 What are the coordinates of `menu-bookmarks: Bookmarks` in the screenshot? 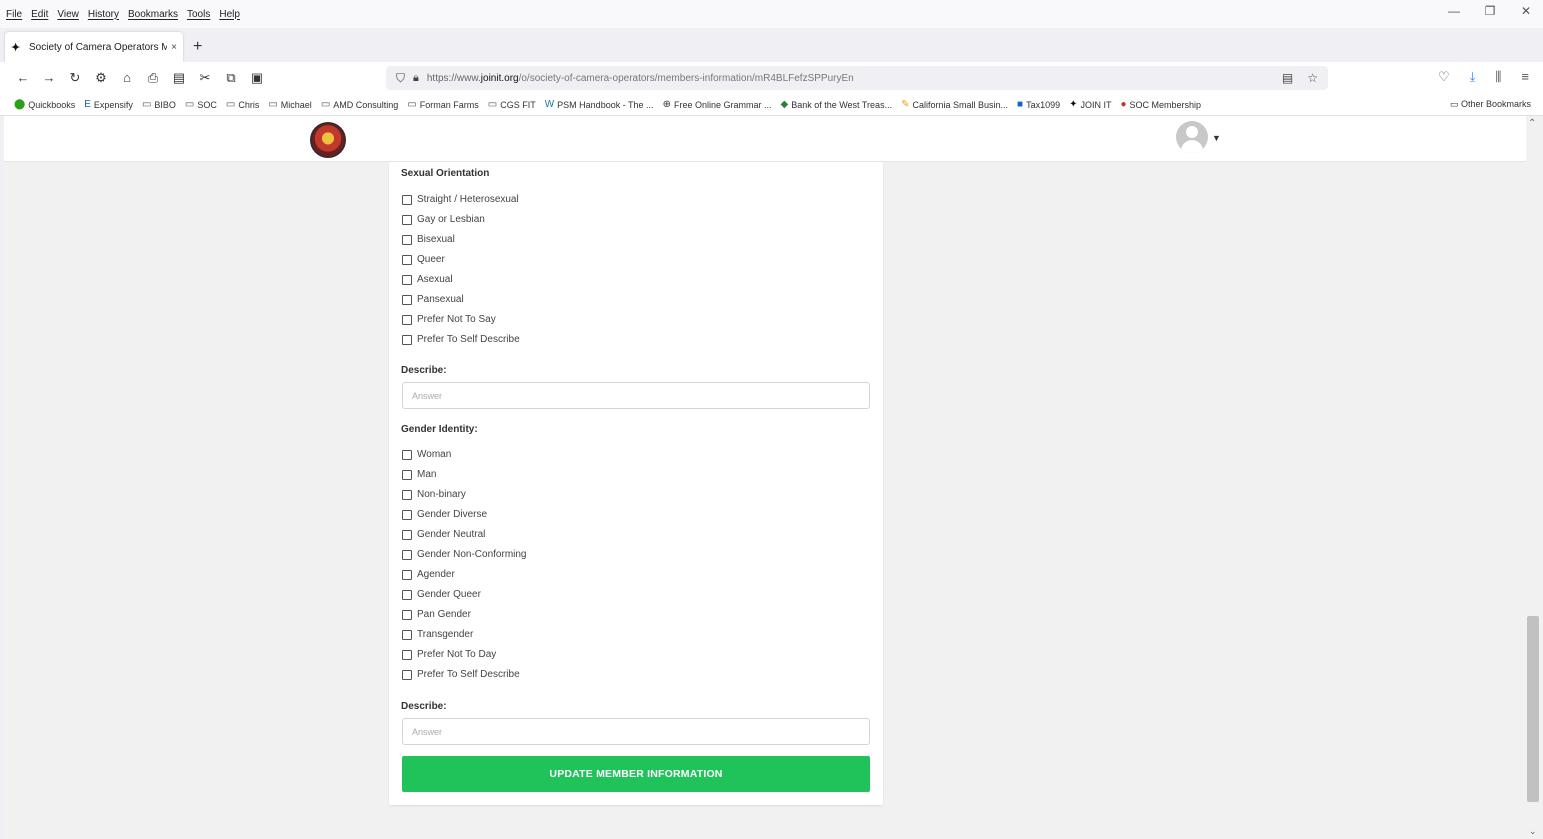 It's located at (153, 14).